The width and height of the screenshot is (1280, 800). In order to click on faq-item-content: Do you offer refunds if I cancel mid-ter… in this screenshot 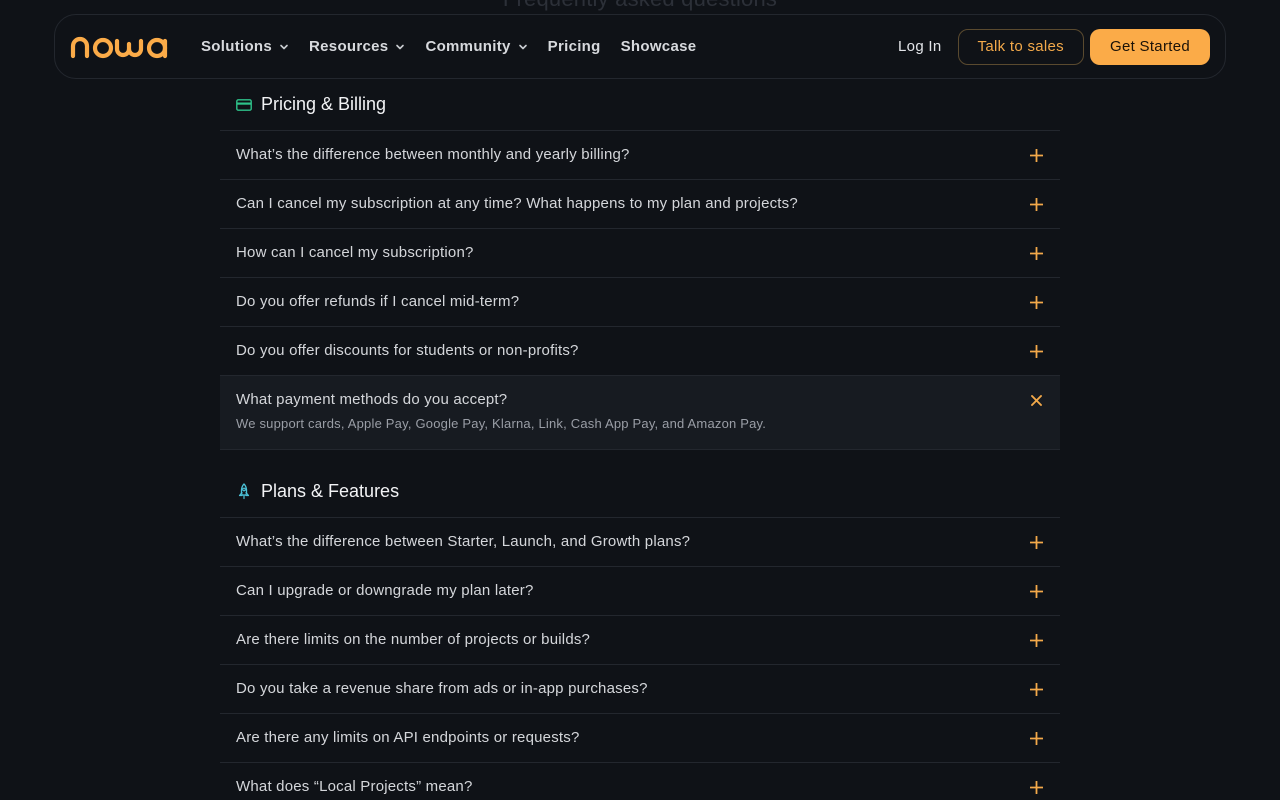, I will do `click(377, 302)`.